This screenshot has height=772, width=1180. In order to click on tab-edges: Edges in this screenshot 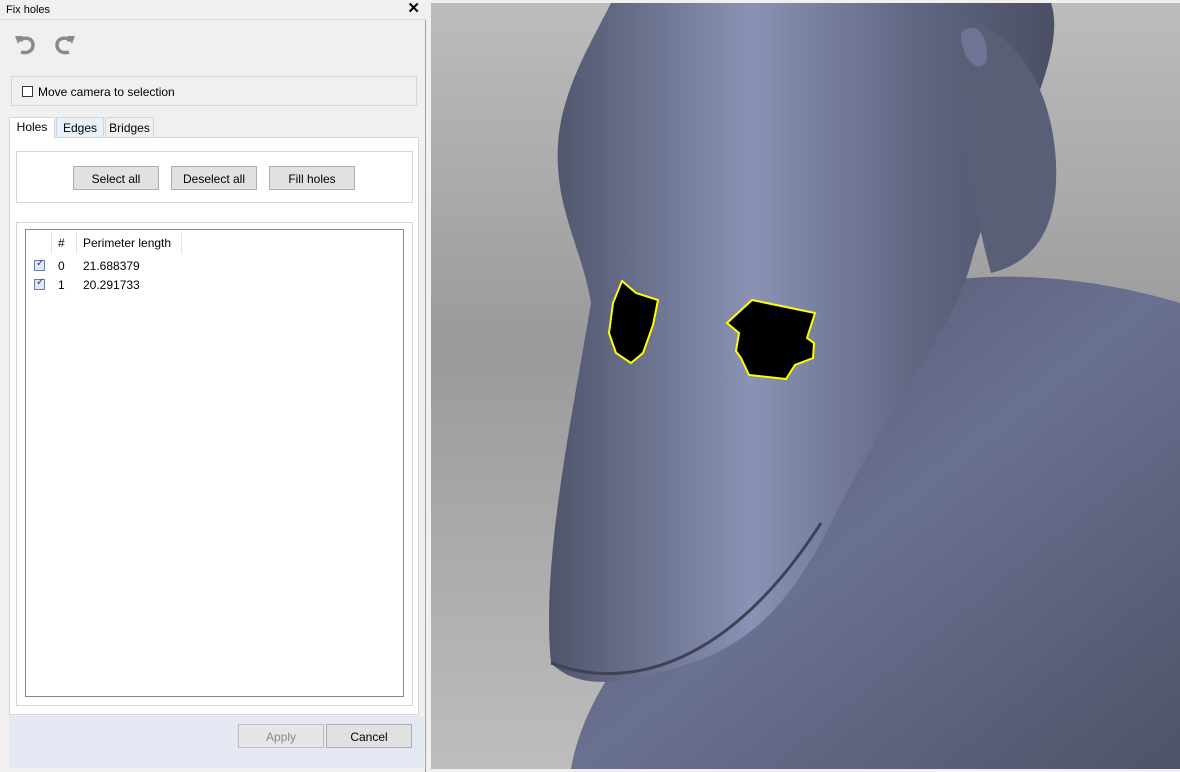, I will do `click(80, 127)`.